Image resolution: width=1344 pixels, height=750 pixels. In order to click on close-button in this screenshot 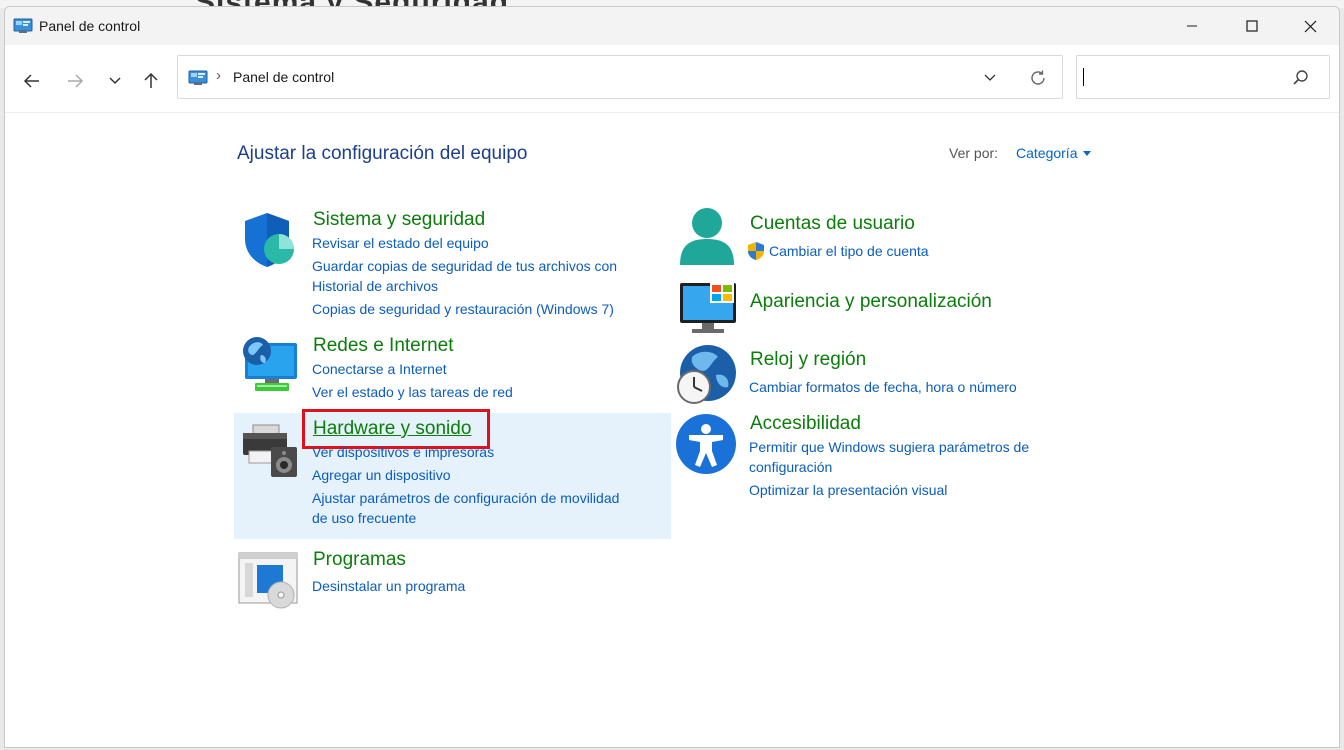, I will do `click(1310, 26)`.